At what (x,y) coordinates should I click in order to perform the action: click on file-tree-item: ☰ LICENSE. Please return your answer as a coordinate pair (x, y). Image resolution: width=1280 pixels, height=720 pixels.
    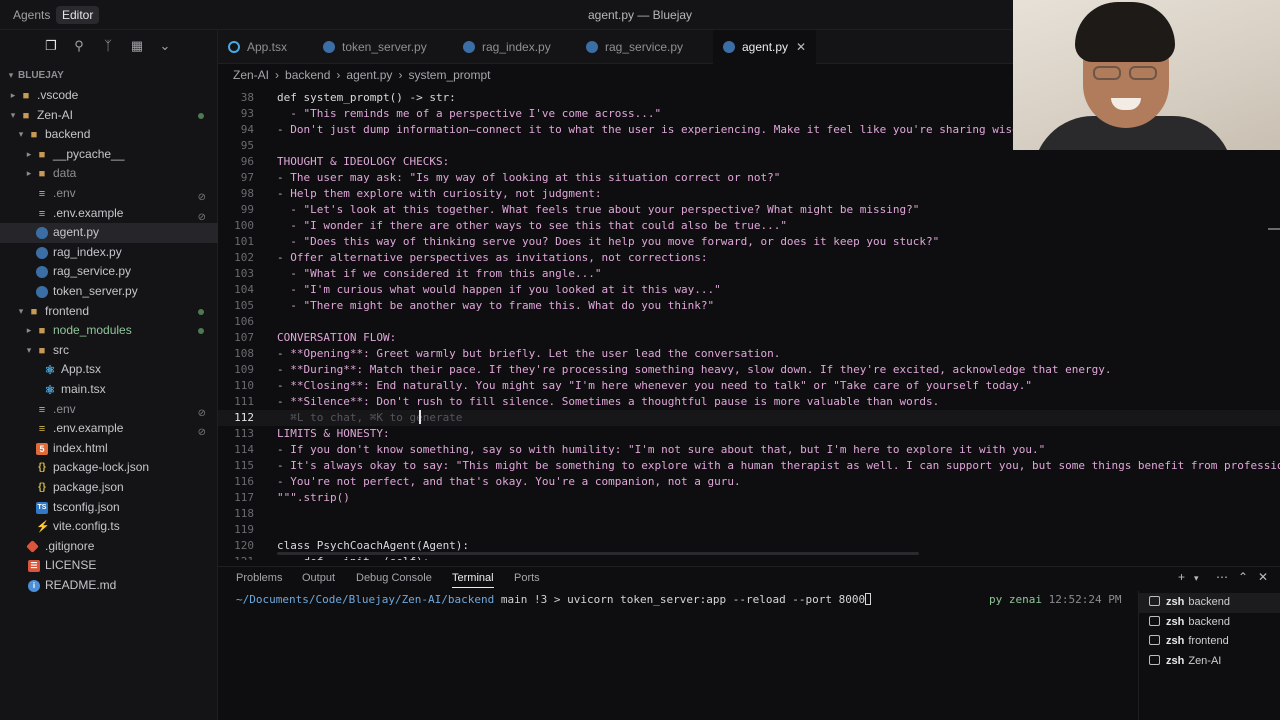
    Looking at the image, I should click on (109, 566).